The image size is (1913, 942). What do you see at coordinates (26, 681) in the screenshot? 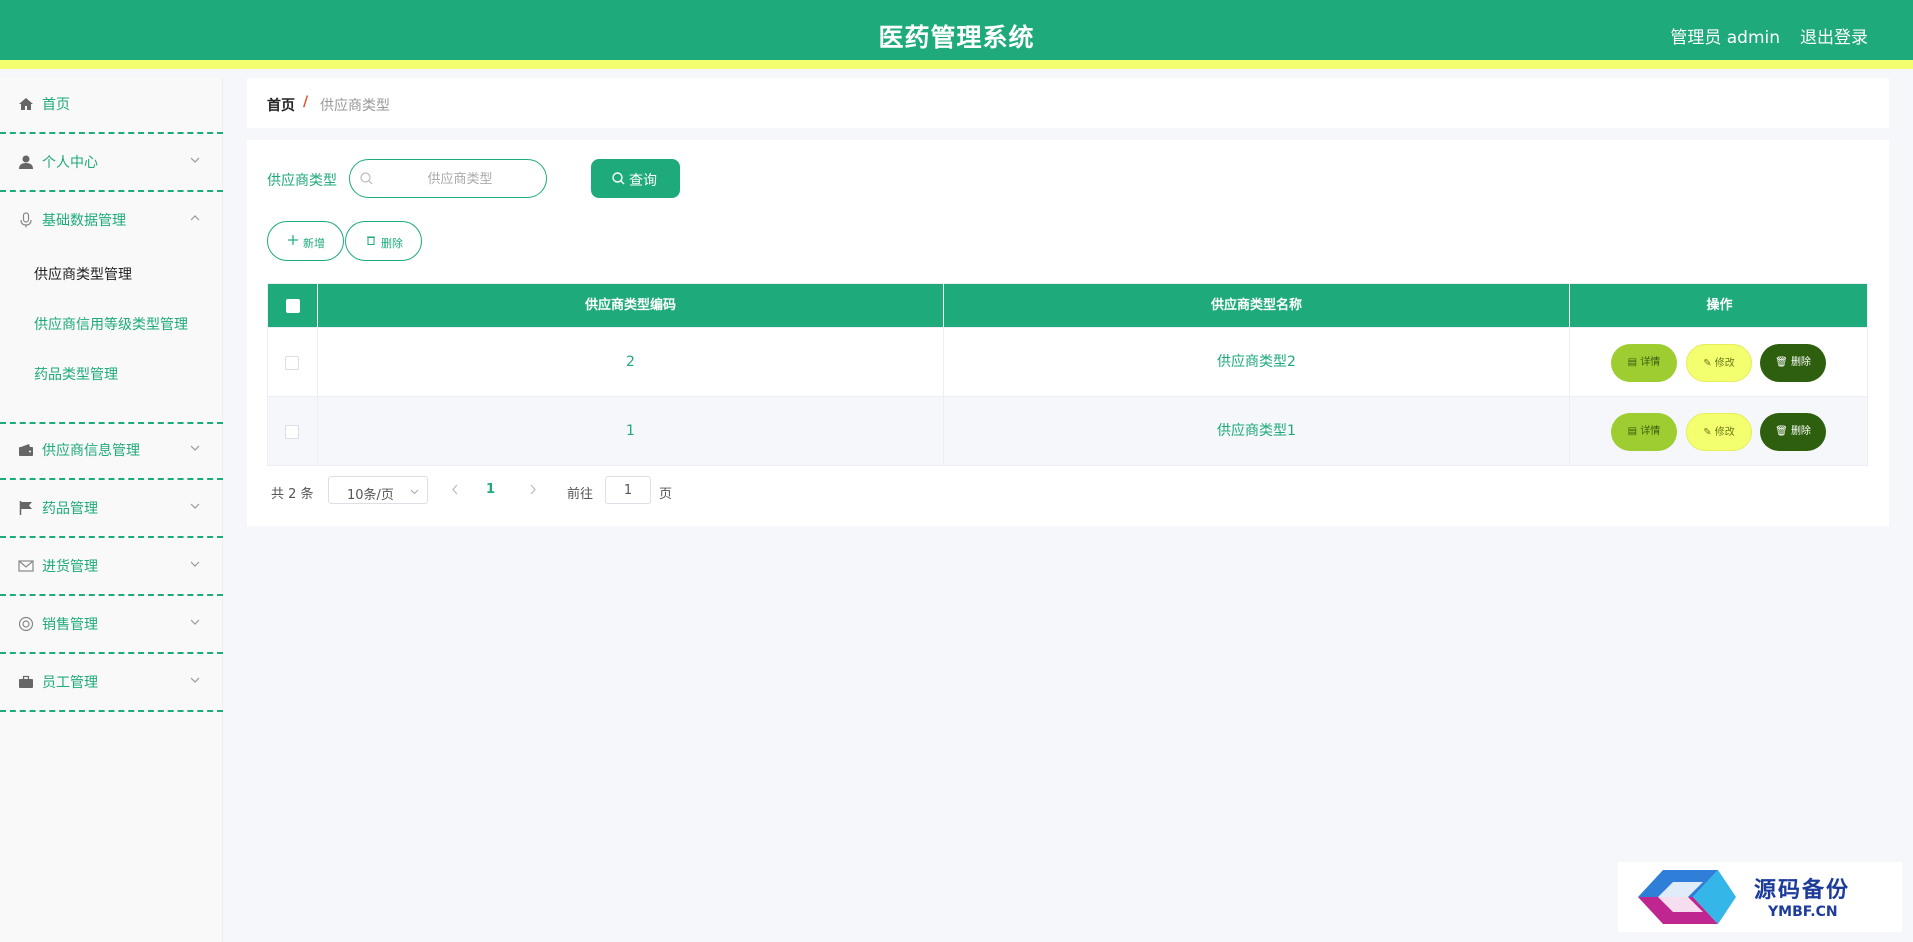
I see `briefcase-icon` at bounding box center [26, 681].